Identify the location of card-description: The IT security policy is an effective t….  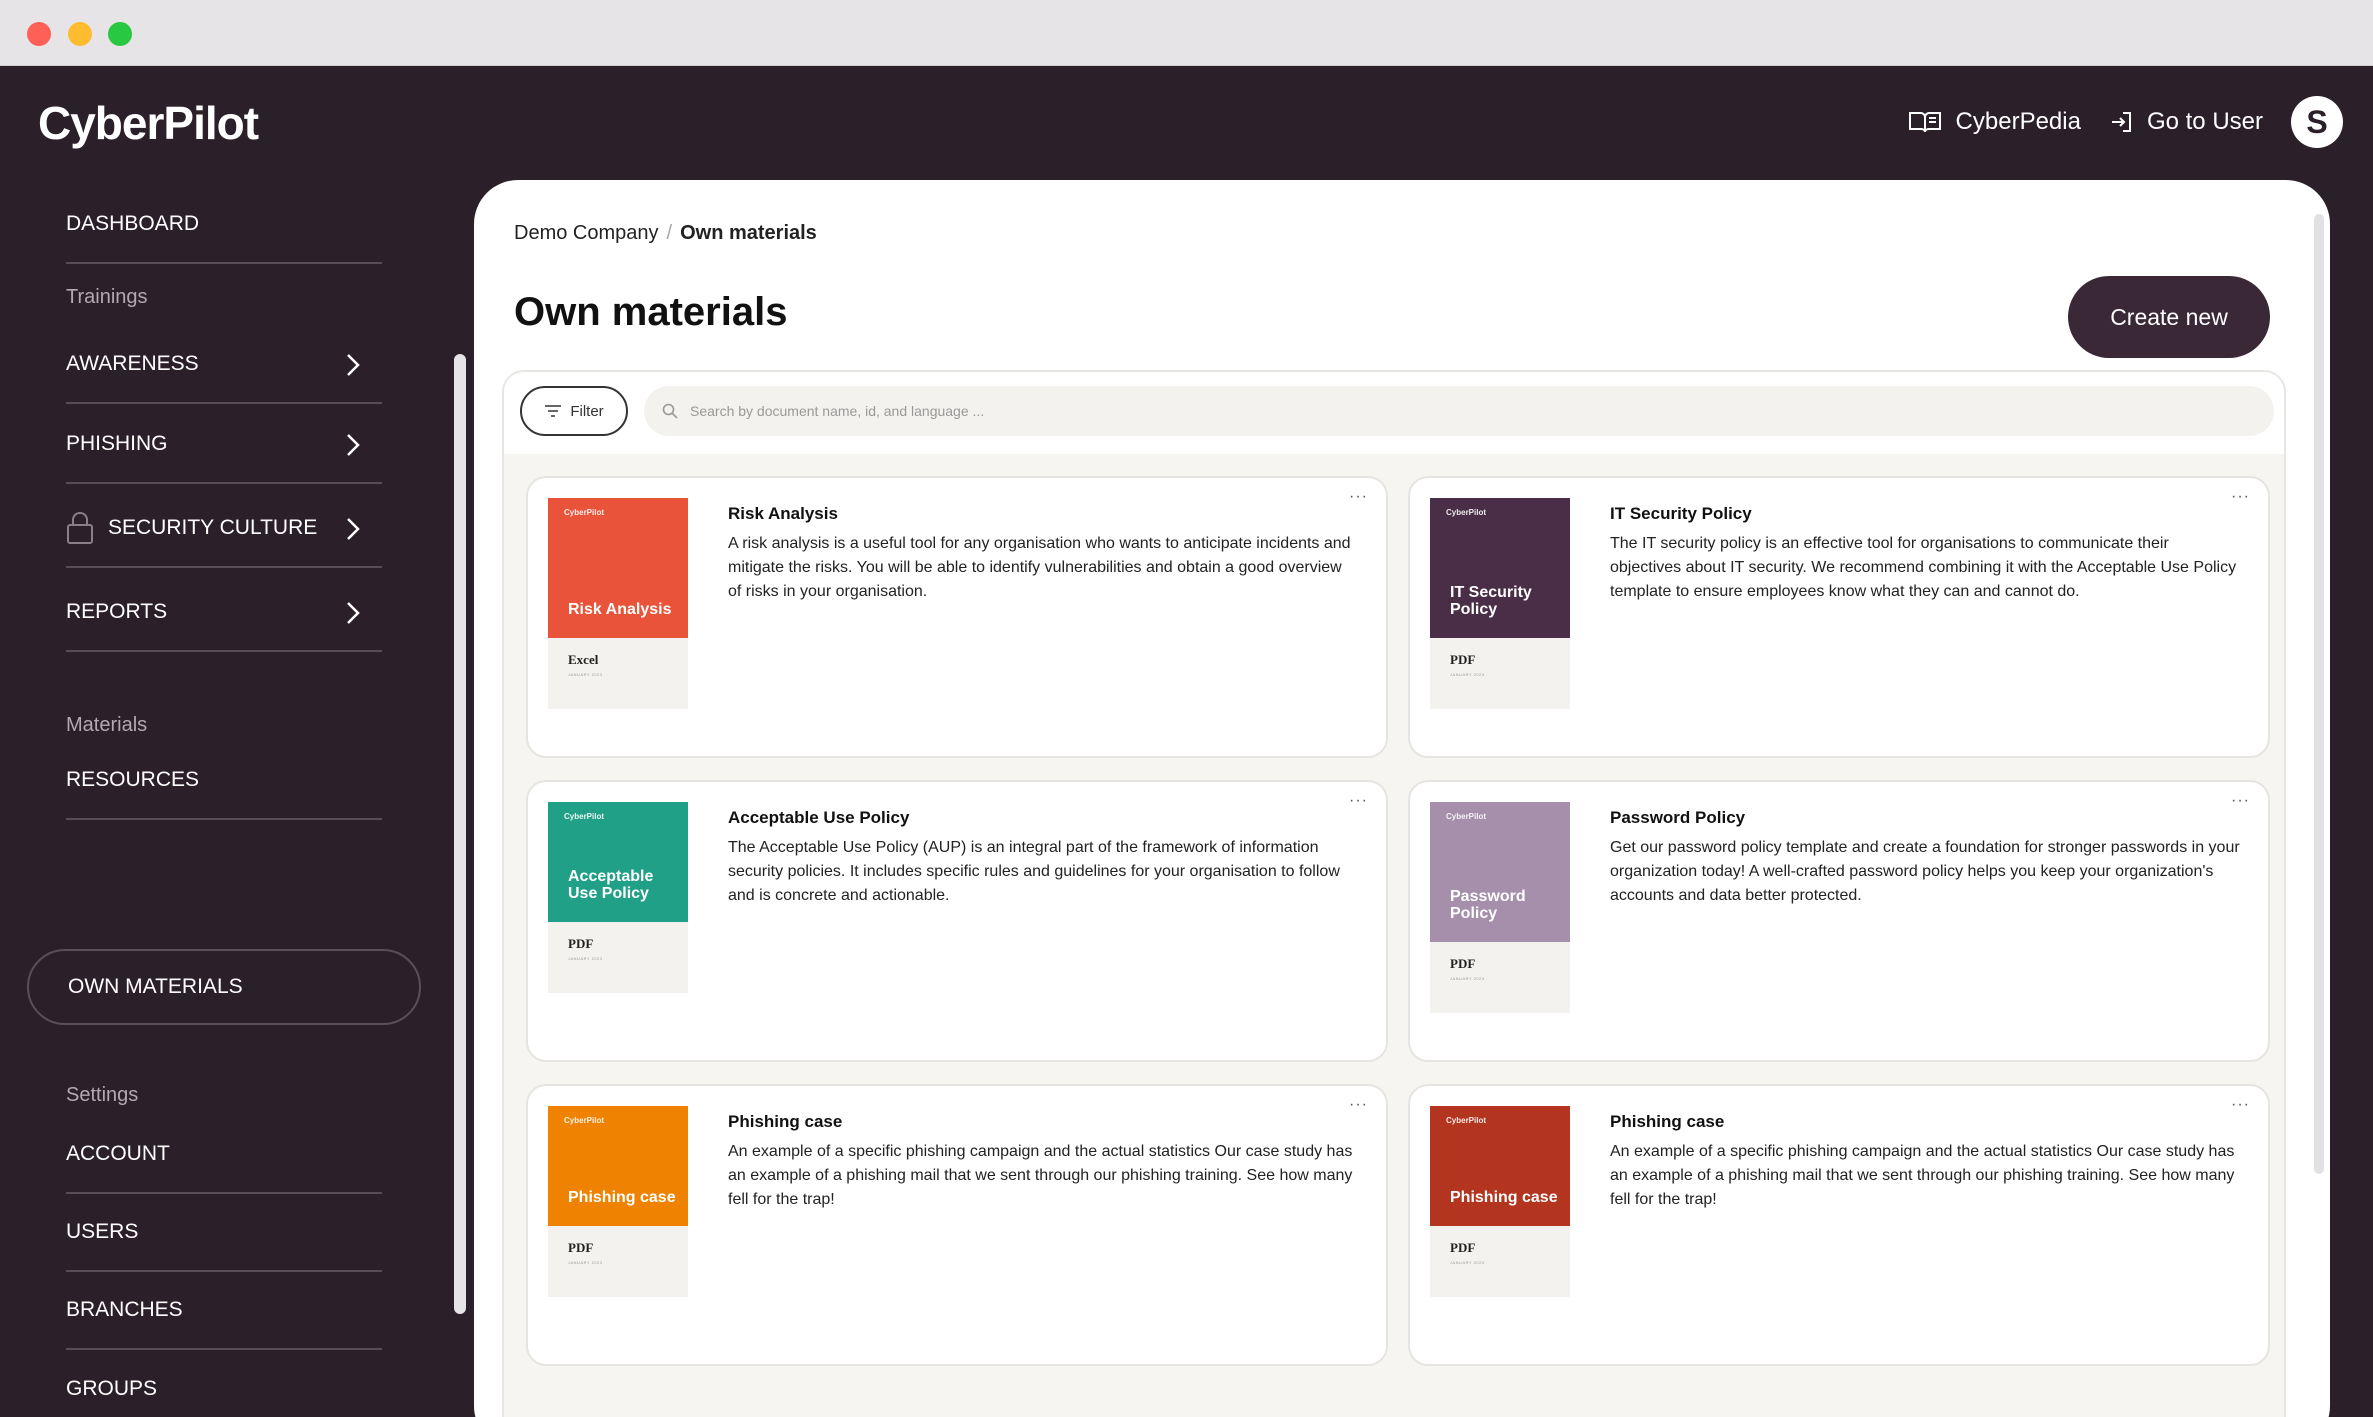
(1923, 567).